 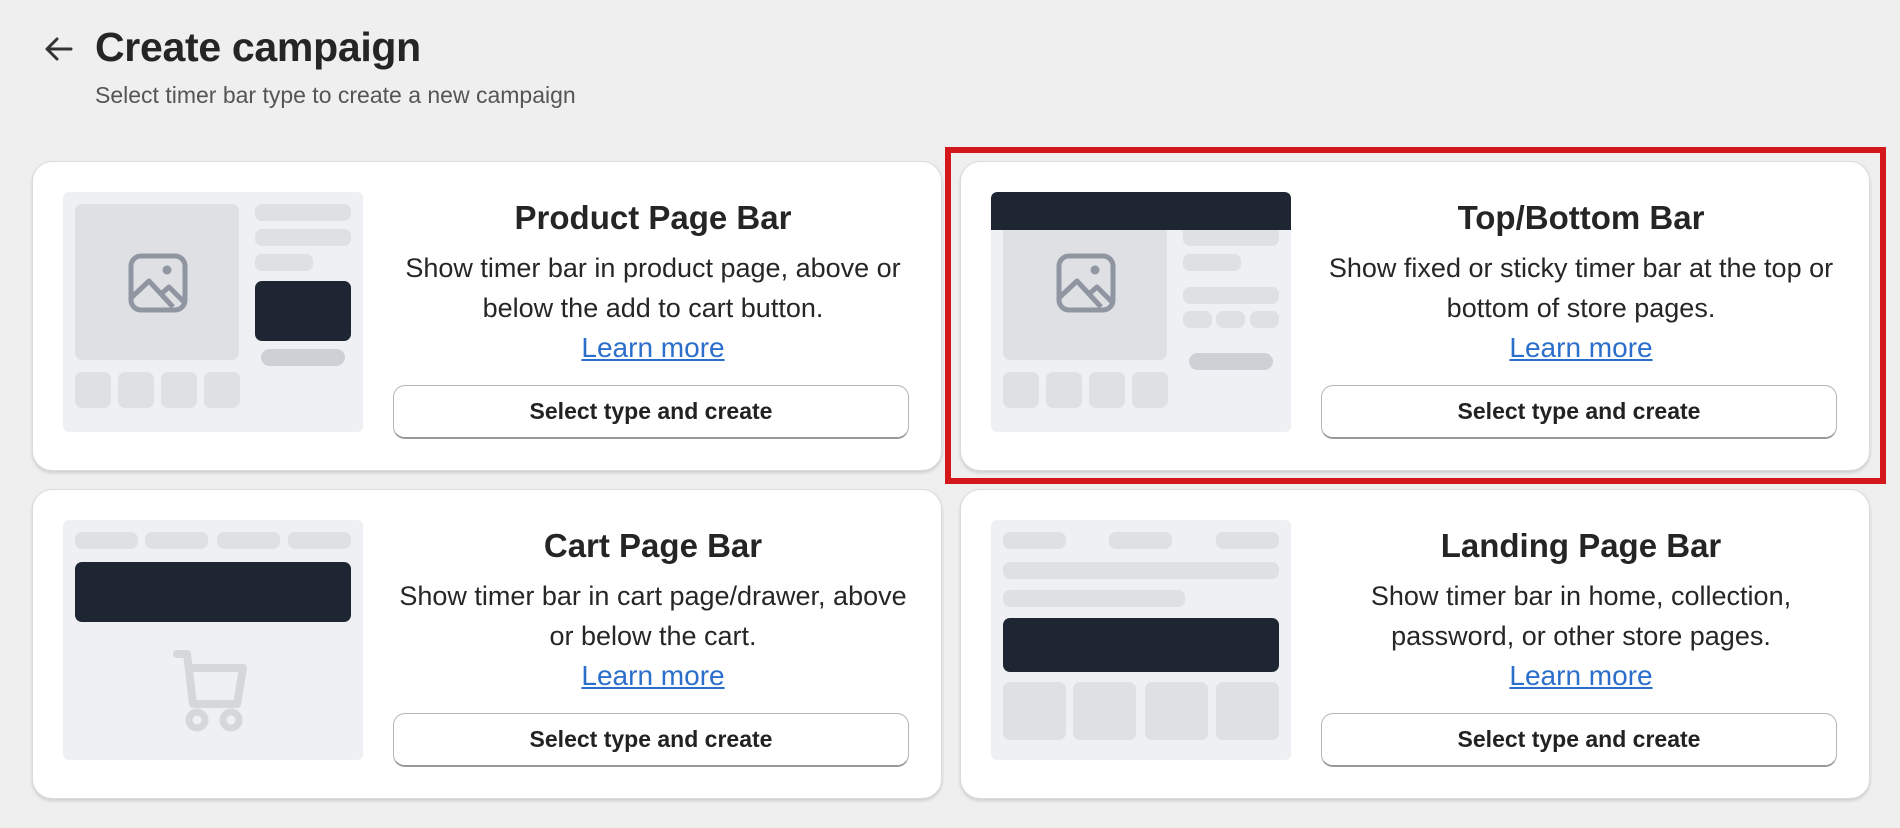 I want to click on back-button, so click(x=59, y=49).